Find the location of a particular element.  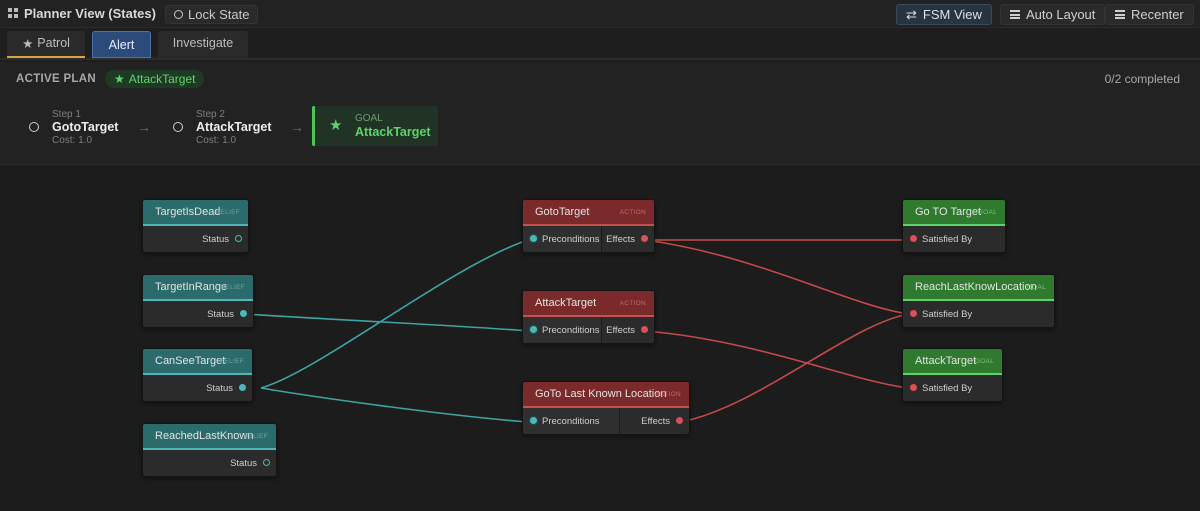

node-title: GotoTarget is located at coordinates (562, 212).